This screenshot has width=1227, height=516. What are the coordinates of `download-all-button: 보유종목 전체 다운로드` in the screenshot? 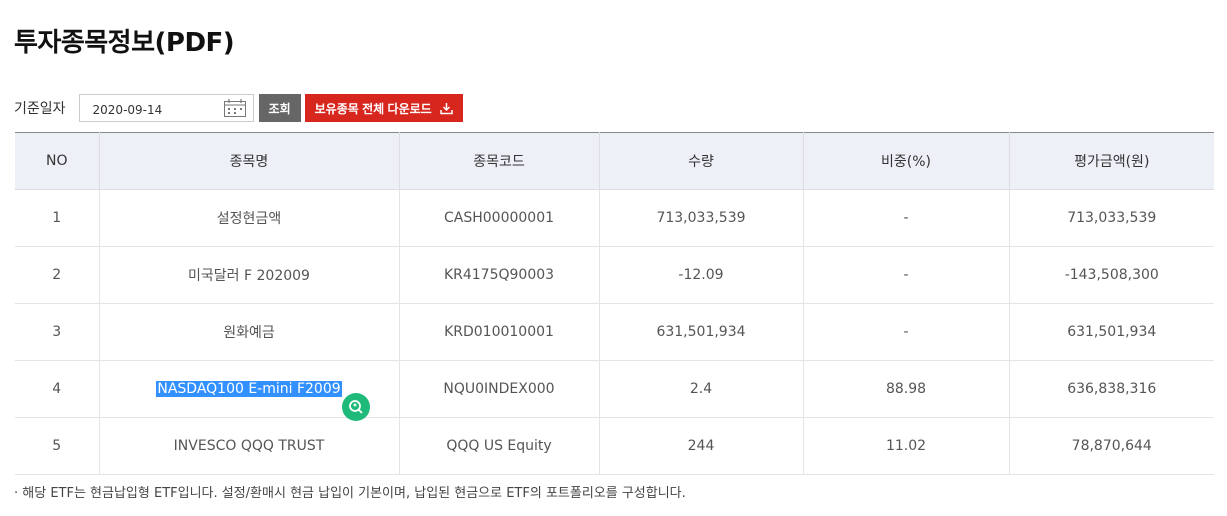 It's located at (383, 108).